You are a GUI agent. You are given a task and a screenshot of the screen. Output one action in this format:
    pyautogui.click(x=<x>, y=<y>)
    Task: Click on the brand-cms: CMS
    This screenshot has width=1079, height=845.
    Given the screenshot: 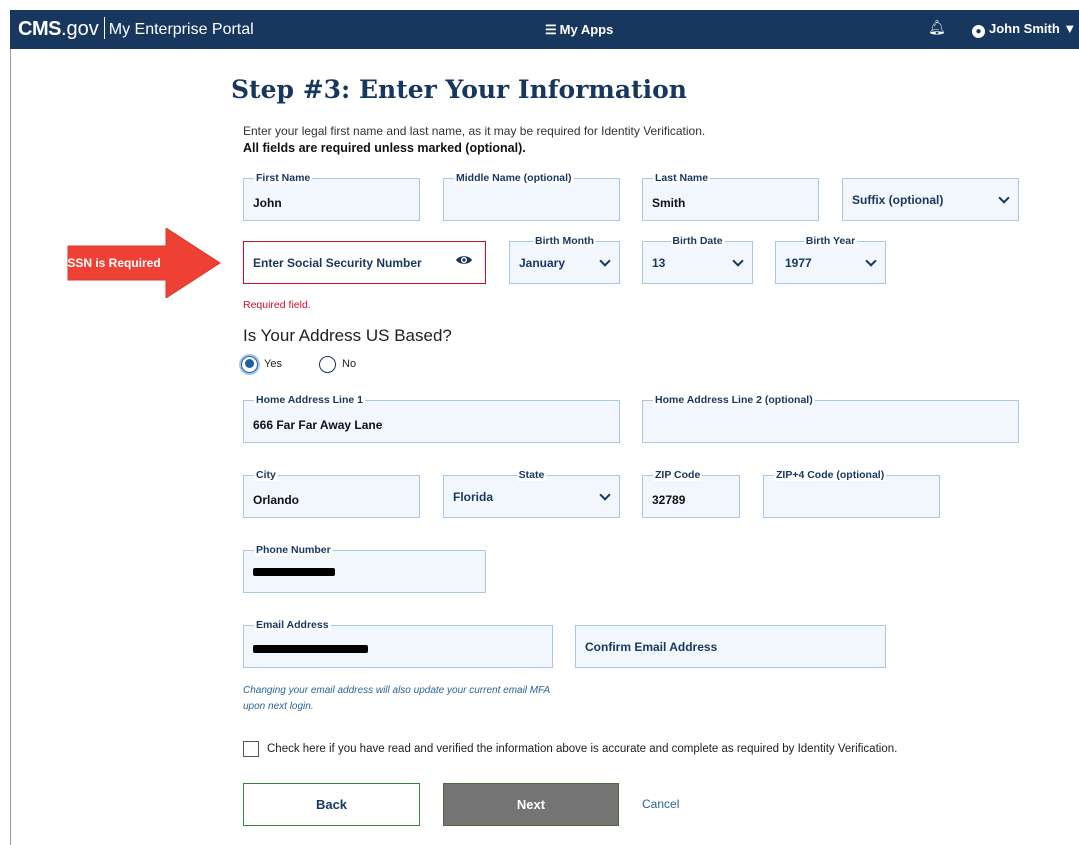 What is the action you would take?
    pyautogui.click(x=39, y=29)
    